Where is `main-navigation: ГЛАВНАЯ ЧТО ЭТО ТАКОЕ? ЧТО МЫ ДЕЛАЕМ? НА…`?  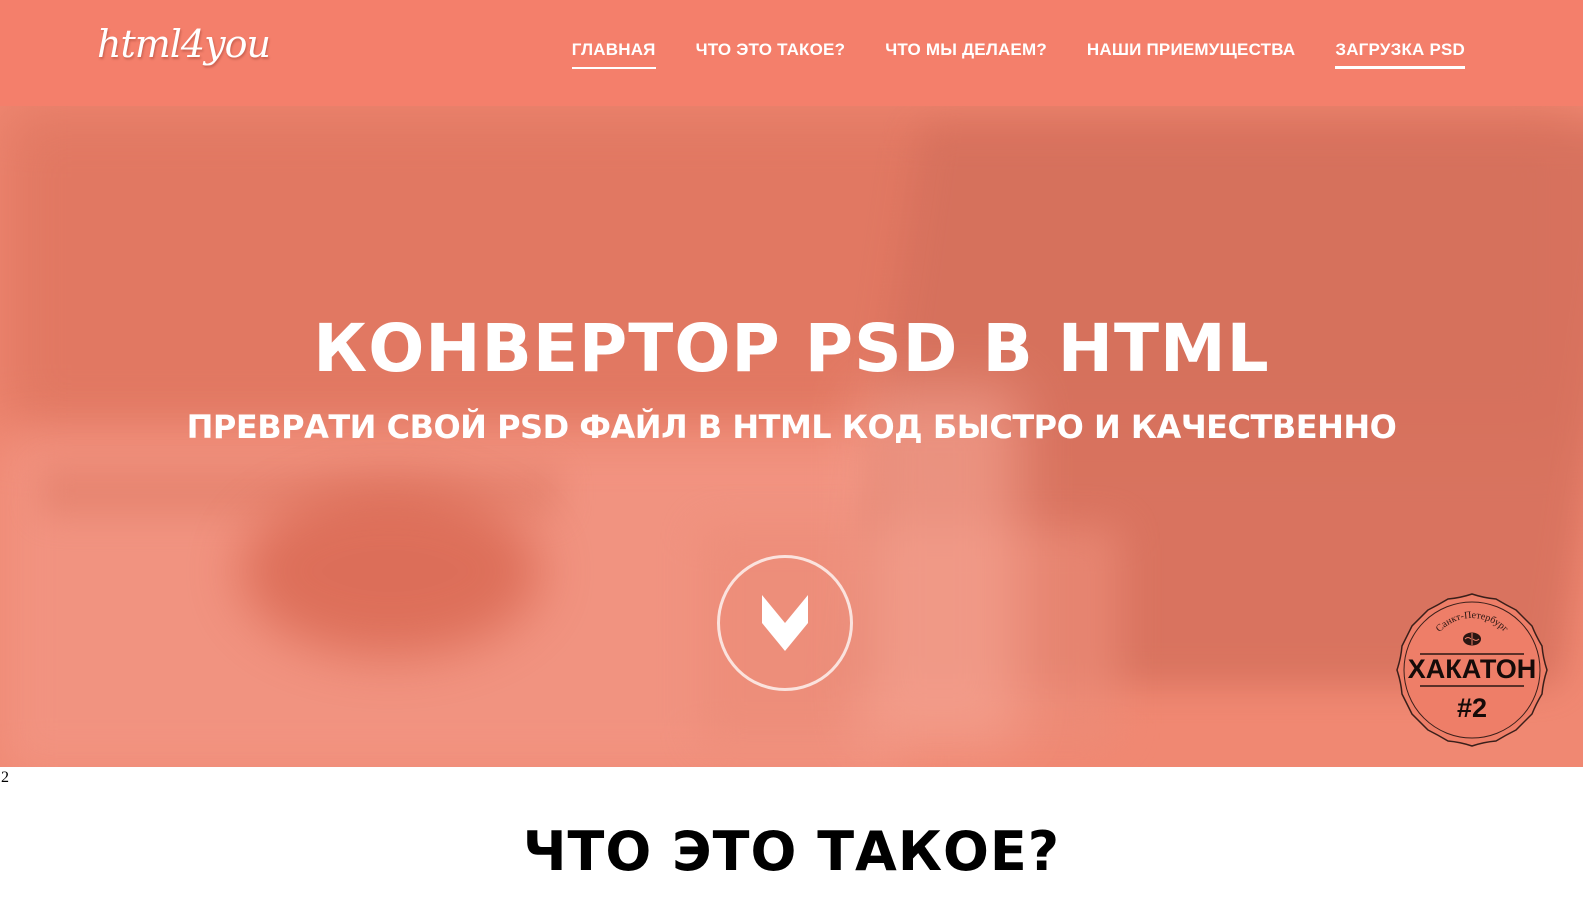
main-navigation: ГЛАВНАЯ ЧТО ЭТО ТАКОЕ? ЧТО МЫ ДЕЛАЕМ? НА… is located at coordinates (1018, 54).